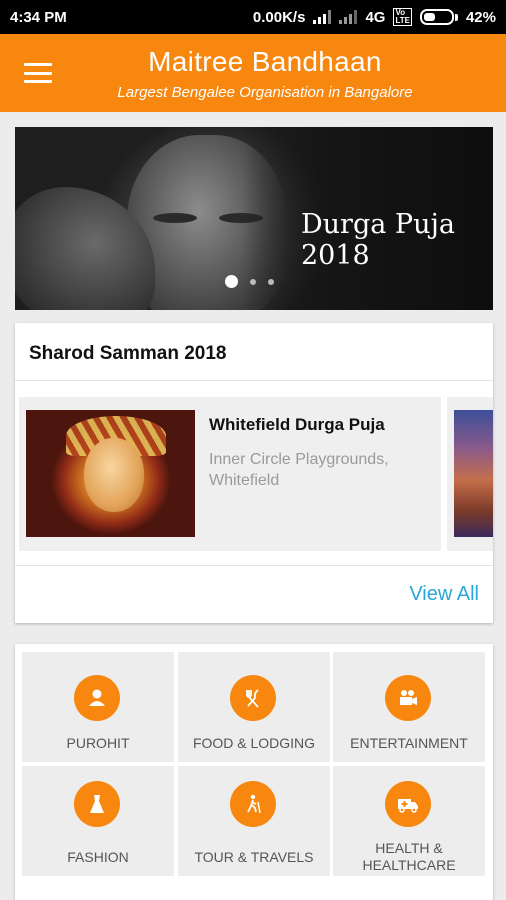 This screenshot has height=900, width=506. What do you see at coordinates (97, 698) in the screenshot?
I see `person-icon` at bounding box center [97, 698].